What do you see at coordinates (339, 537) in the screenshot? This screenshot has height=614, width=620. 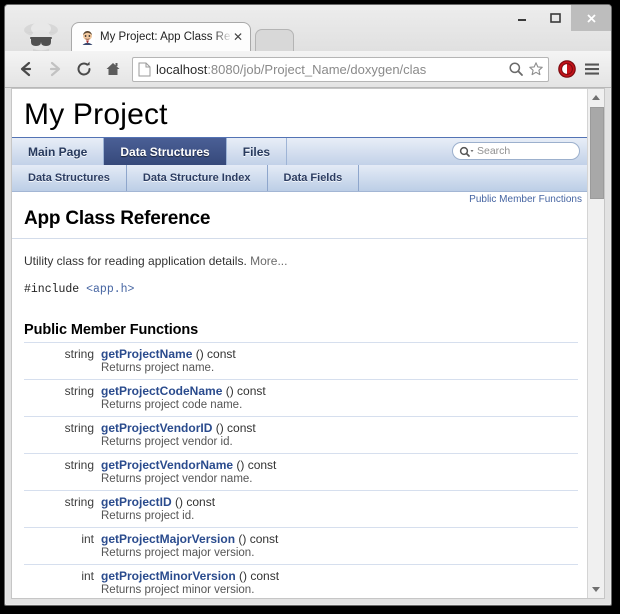 I see `member-signature: getProjectMajorVersion () const` at bounding box center [339, 537].